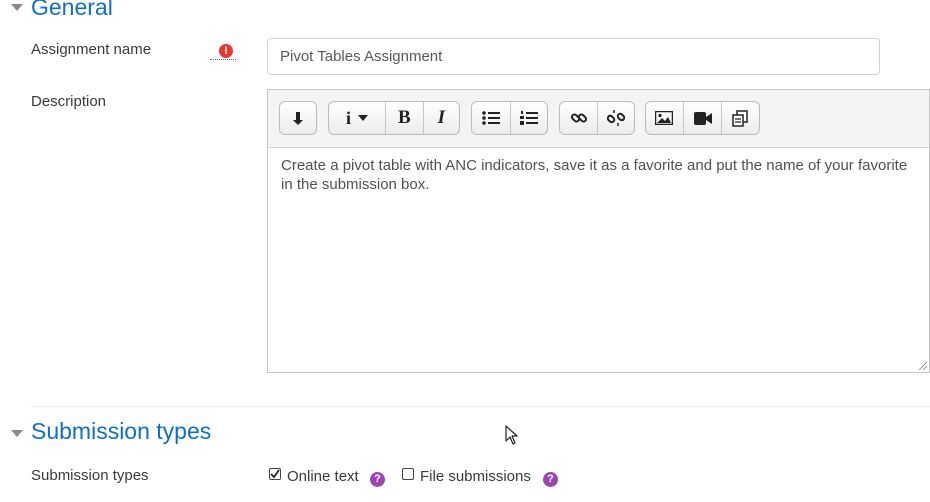 Image resolution: width=930 pixels, height=502 pixels. I want to click on toolbar-group-style: i B I, so click(394, 118).